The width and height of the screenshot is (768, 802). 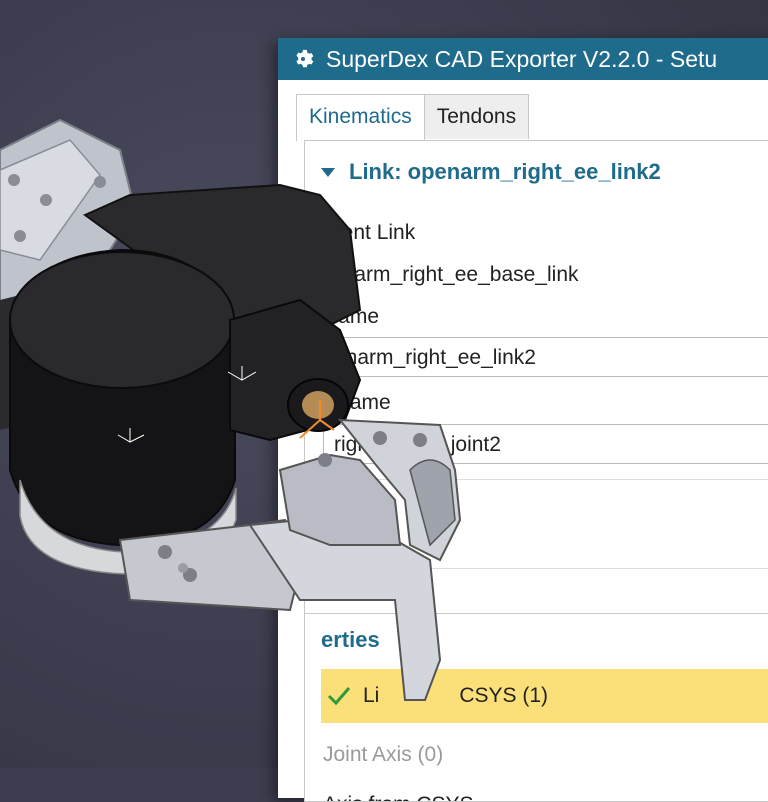 What do you see at coordinates (350, 640) in the screenshot?
I see `properties-section-header: erties` at bounding box center [350, 640].